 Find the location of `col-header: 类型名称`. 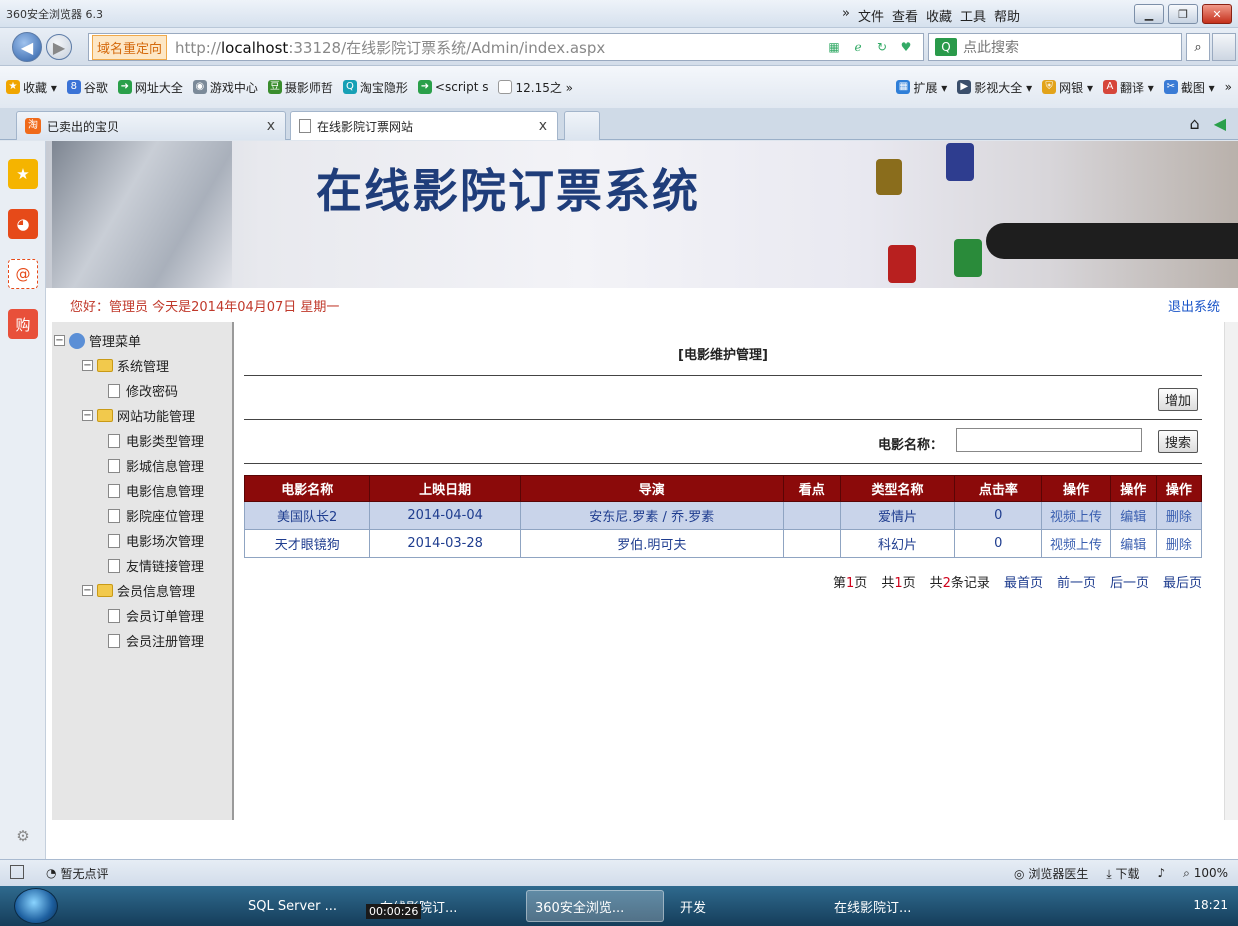

col-header: 类型名称 is located at coordinates (897, 488).